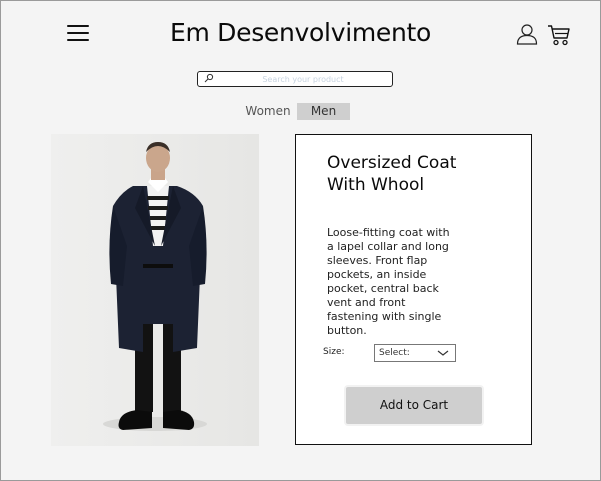  I want to click on user-icon, so click(527, 34).